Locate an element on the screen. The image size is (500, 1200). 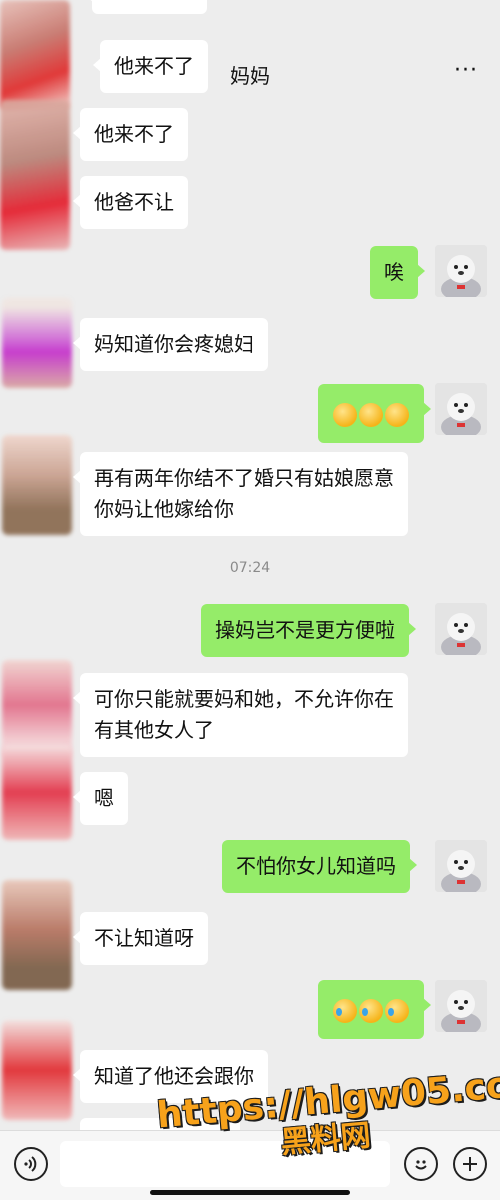
more-functions-button is located at coordinates (470, 1164).